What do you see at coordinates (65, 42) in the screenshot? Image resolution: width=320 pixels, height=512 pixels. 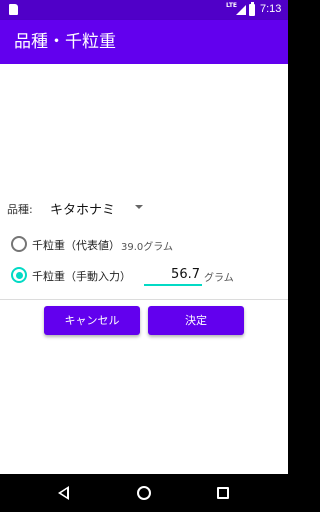 I see `page-title: 品種・千粒重` at bounding box center [65, 42].